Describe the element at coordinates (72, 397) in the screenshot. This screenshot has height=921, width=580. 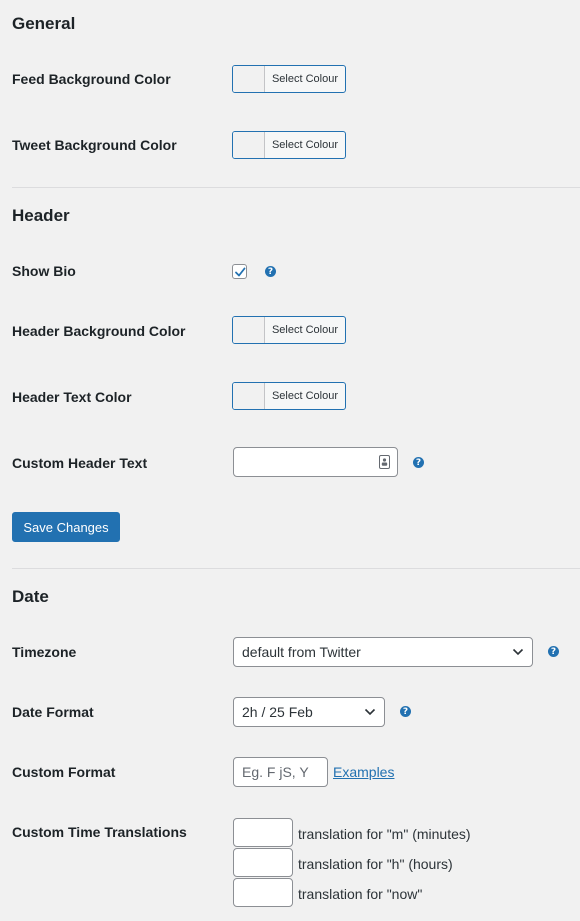
I see `header-text-label: Header Text Color` at that location.